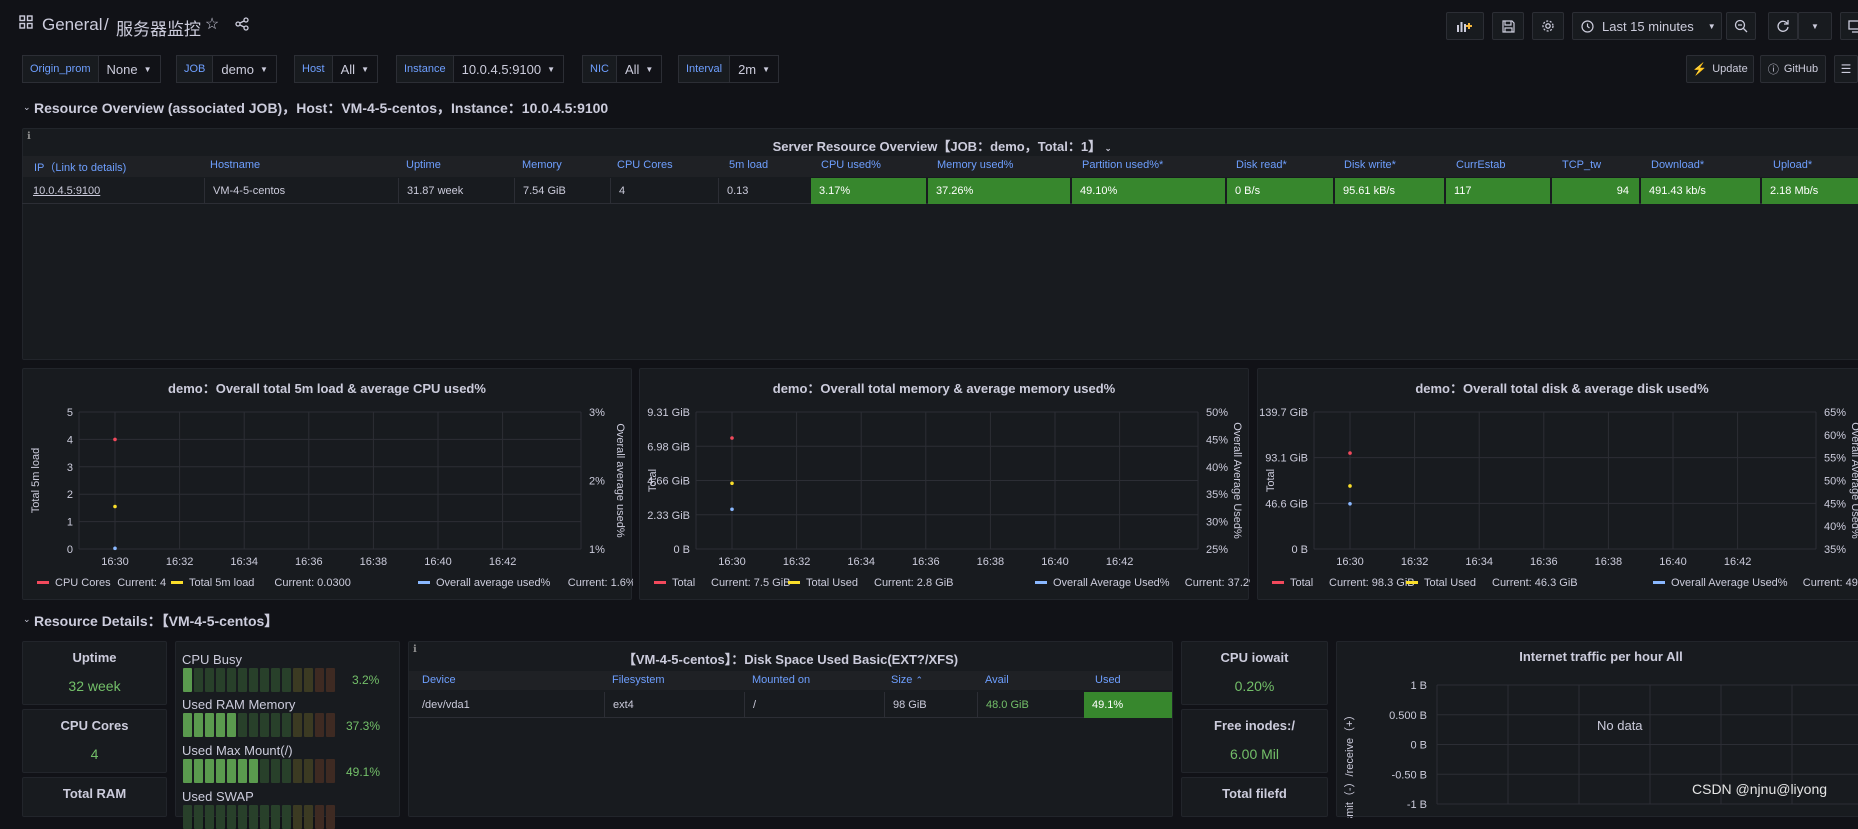  I want to click on y2-tick-label: 30%, so click(1217, 523).